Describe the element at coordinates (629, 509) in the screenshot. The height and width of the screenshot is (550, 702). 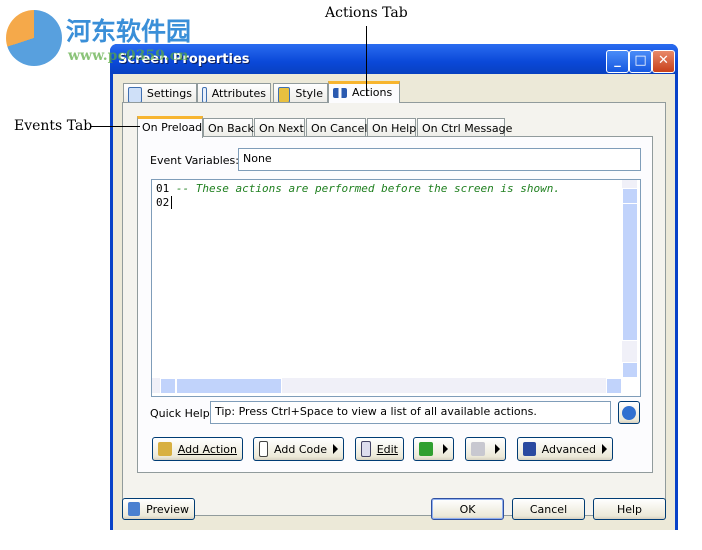
I see `help-button: Help` at that location.